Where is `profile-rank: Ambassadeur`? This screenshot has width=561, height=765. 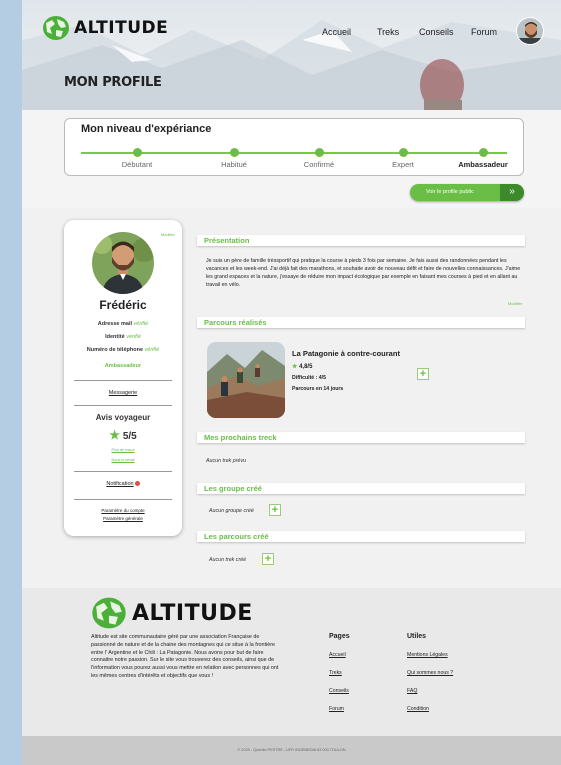 profile-rank: Ambassadeur is located at coordinates (123, 366).